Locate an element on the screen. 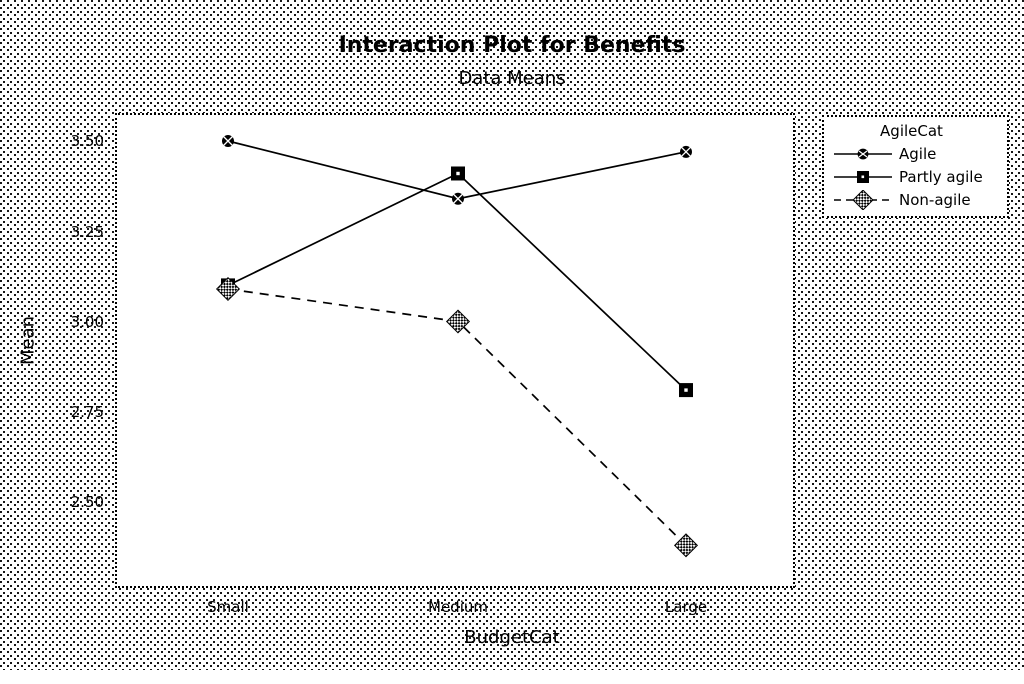  circle-marker-icon is located at coordinates (863, 154).